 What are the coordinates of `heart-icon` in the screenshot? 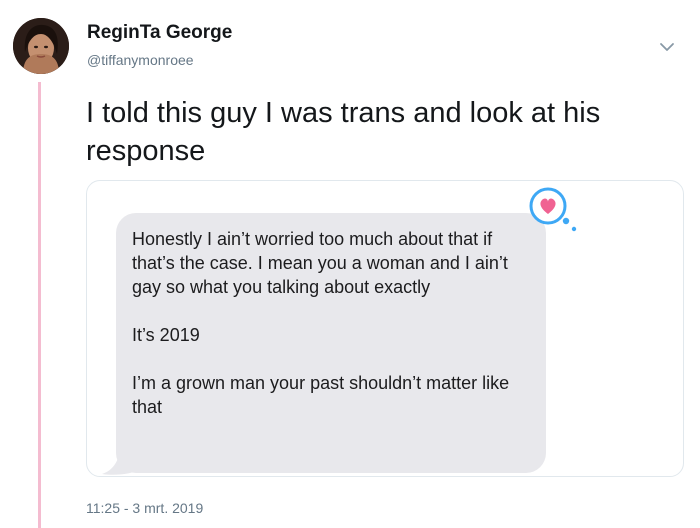 It's located at (553, 209).